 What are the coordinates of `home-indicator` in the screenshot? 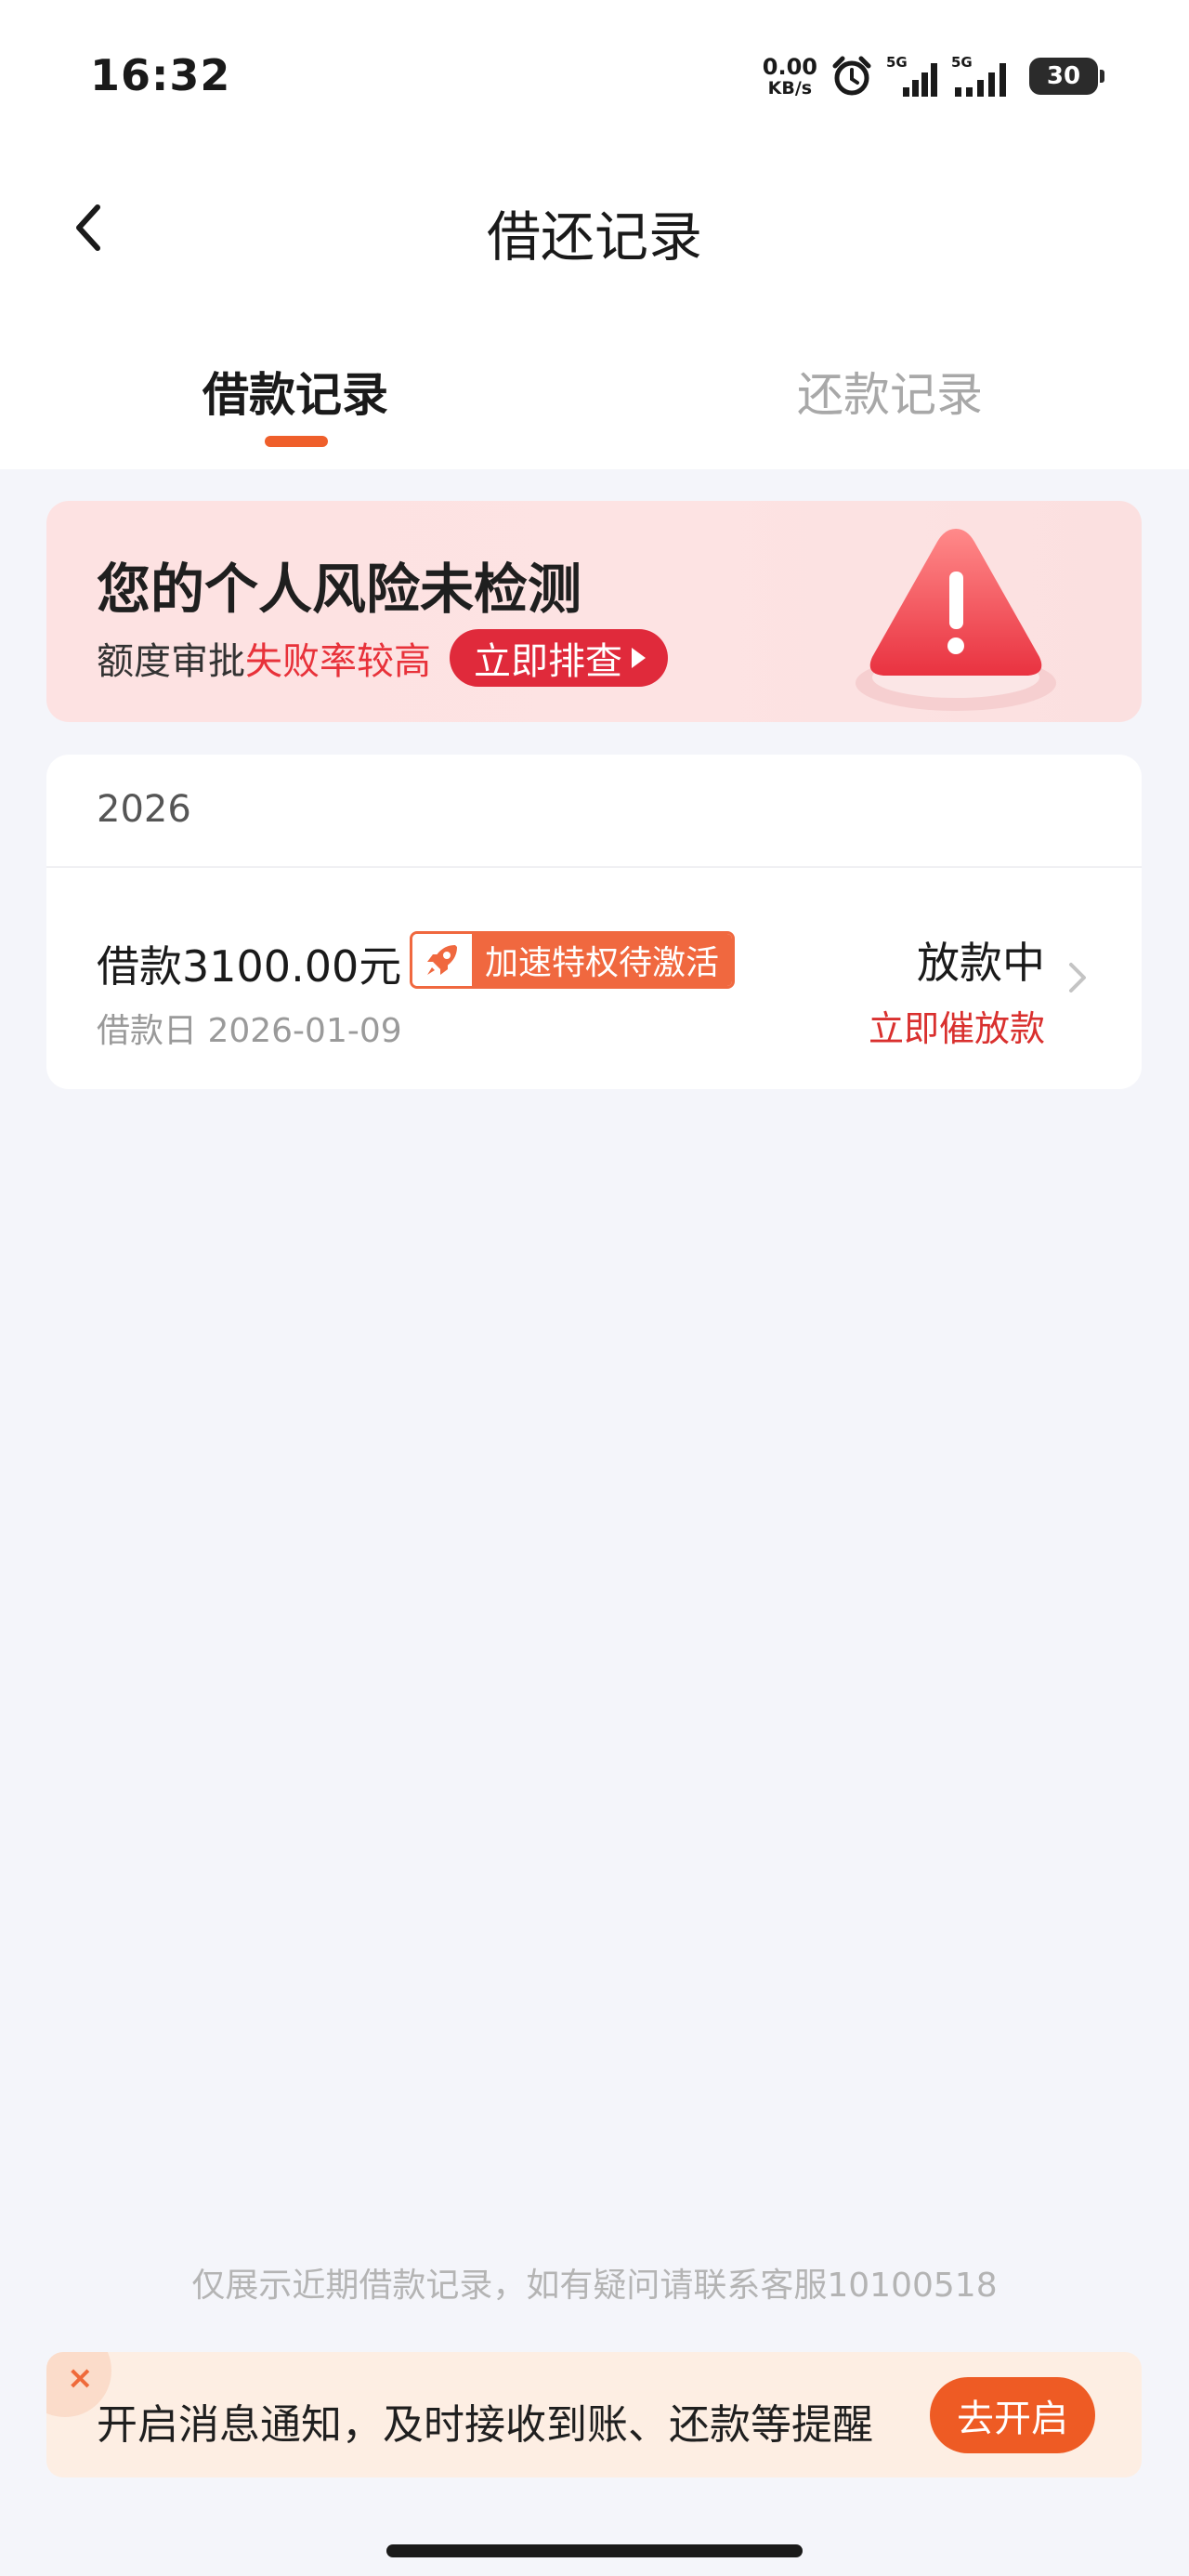 It's located at (594, 2550).